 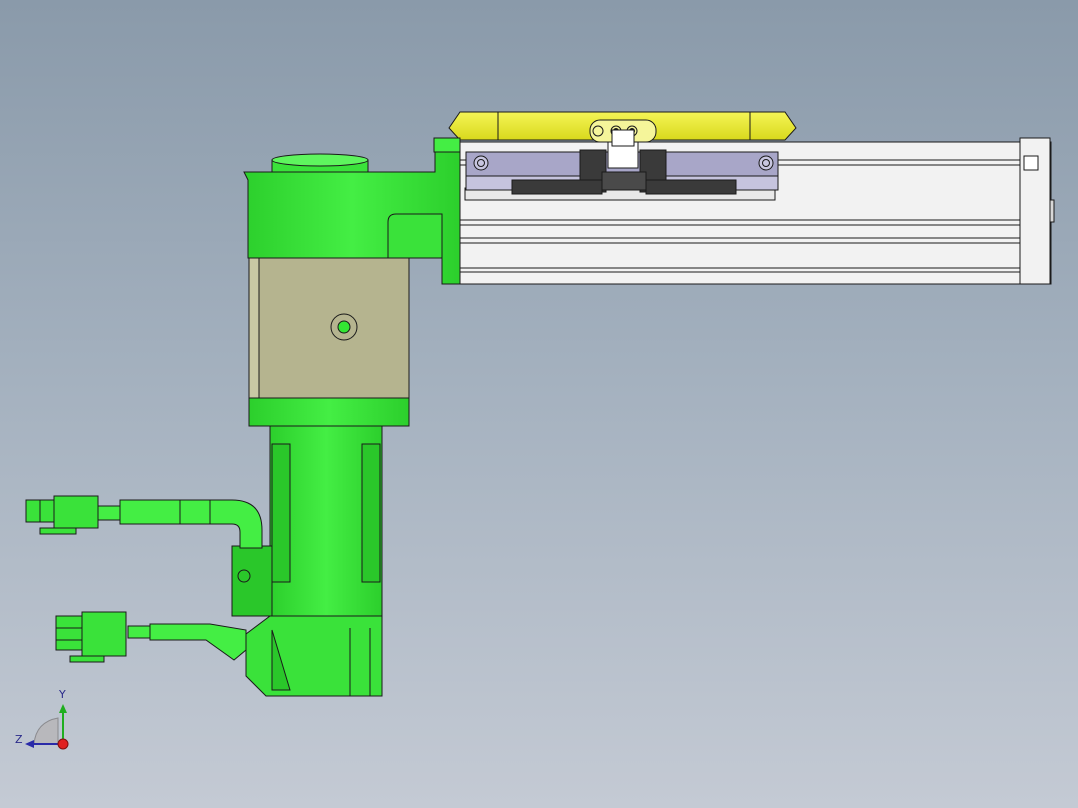 I want to click on motor-body, so click(x=307, y=561).